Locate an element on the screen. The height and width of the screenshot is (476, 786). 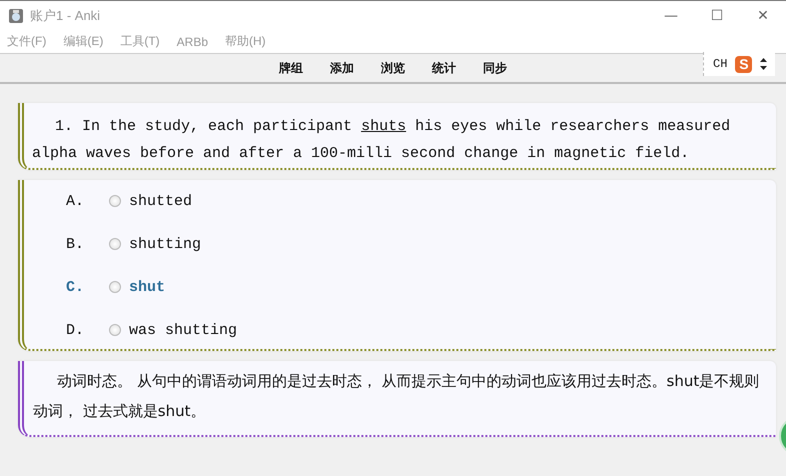
toolbar-link: 添加 is located at coordinates (342, 68).